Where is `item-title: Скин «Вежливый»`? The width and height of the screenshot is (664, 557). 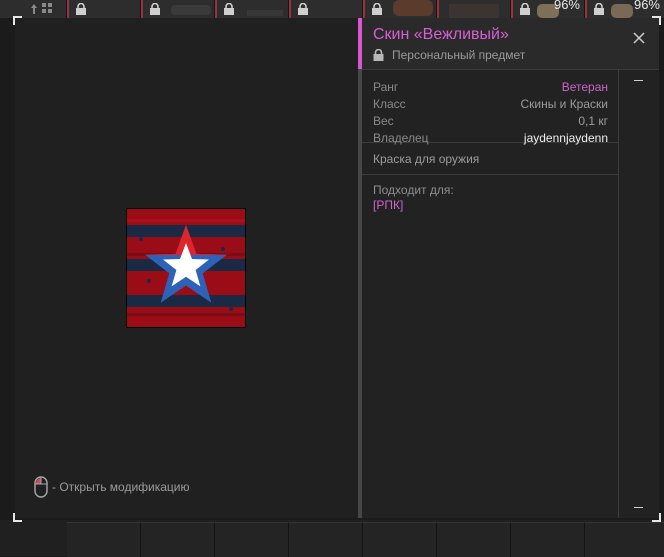
item-title: Скин «Вежливый» is located at coordinates (441, 34).